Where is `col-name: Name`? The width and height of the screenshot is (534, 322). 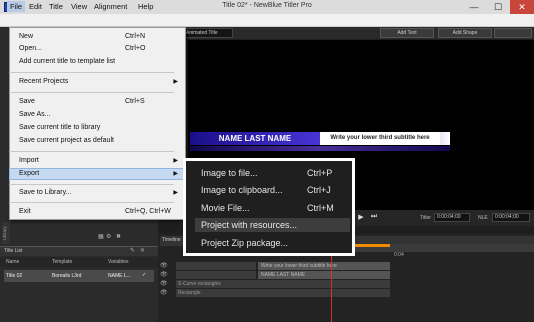
col-name: Name is located at coordinates (12, 262).